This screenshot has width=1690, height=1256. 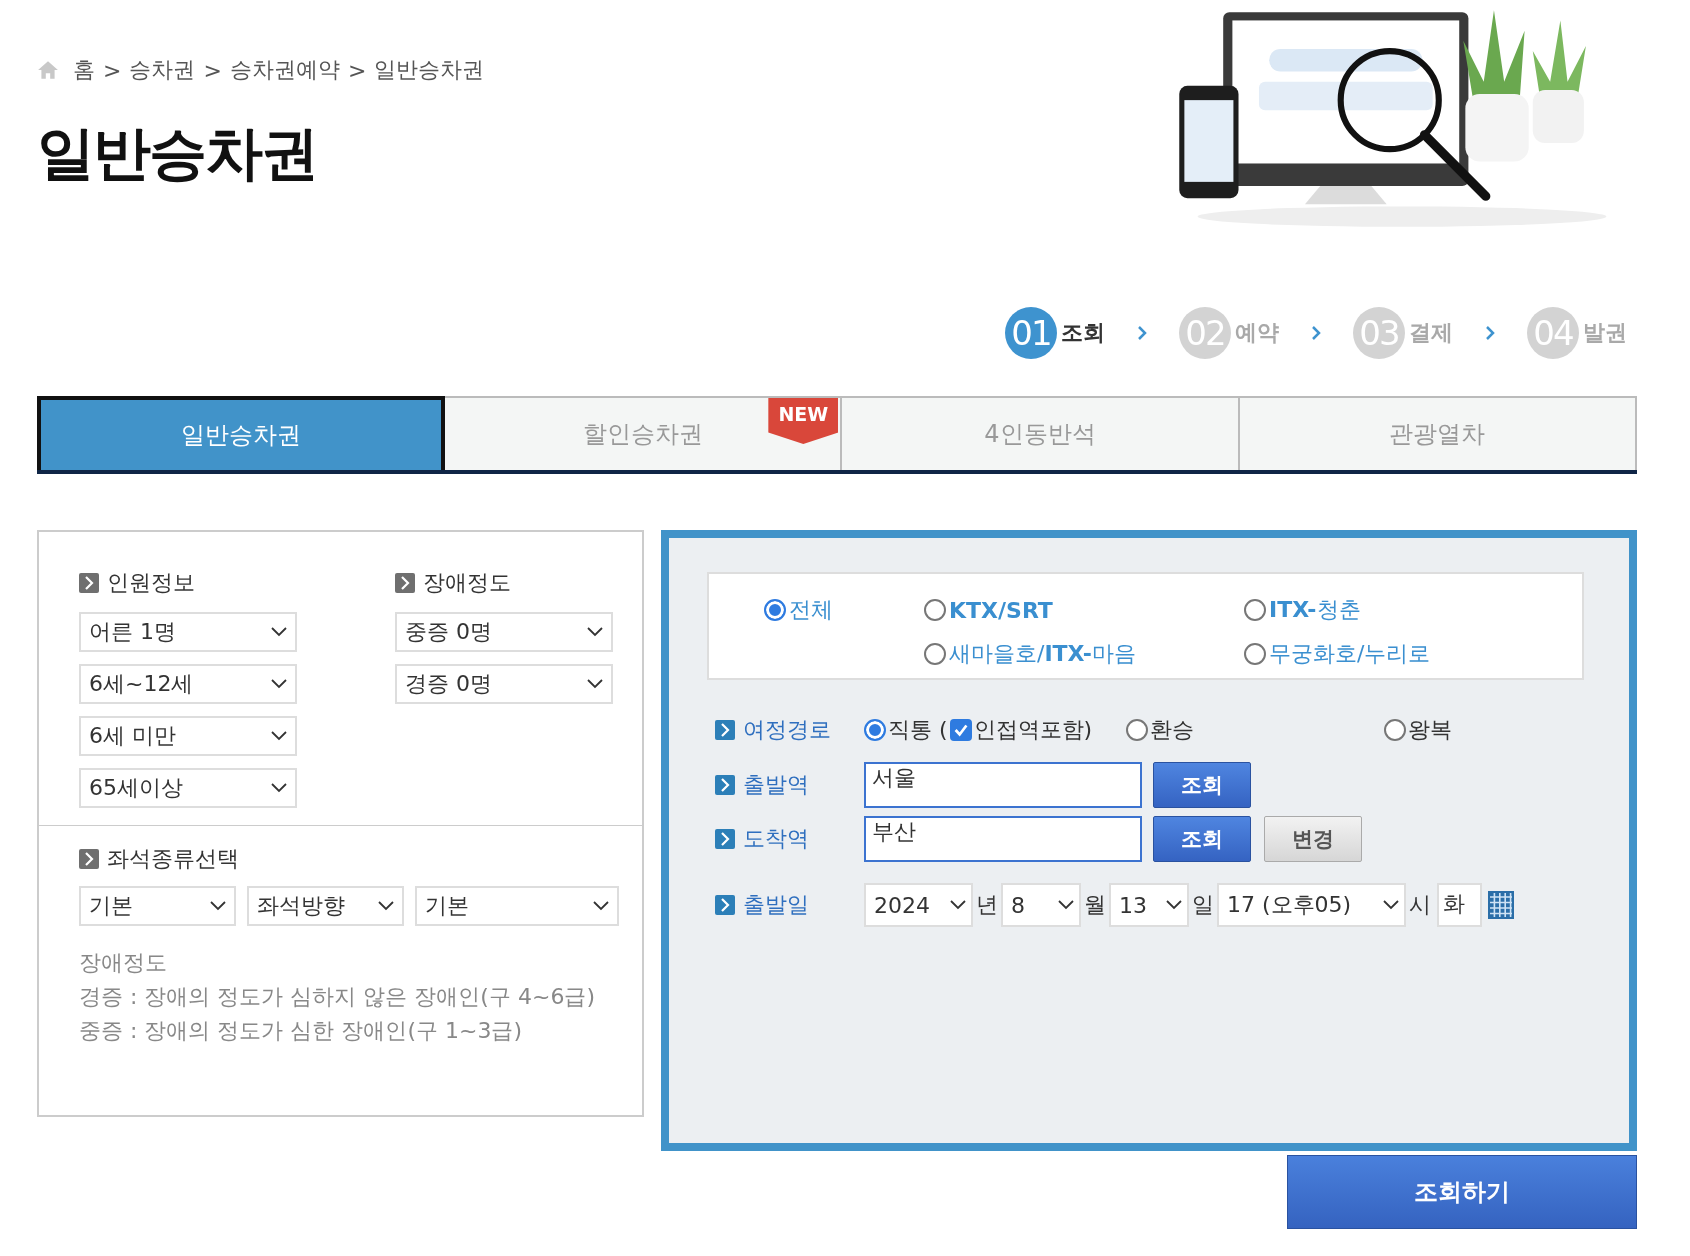 I want to click on step-label: 예약, so click(x=1257, y=333).